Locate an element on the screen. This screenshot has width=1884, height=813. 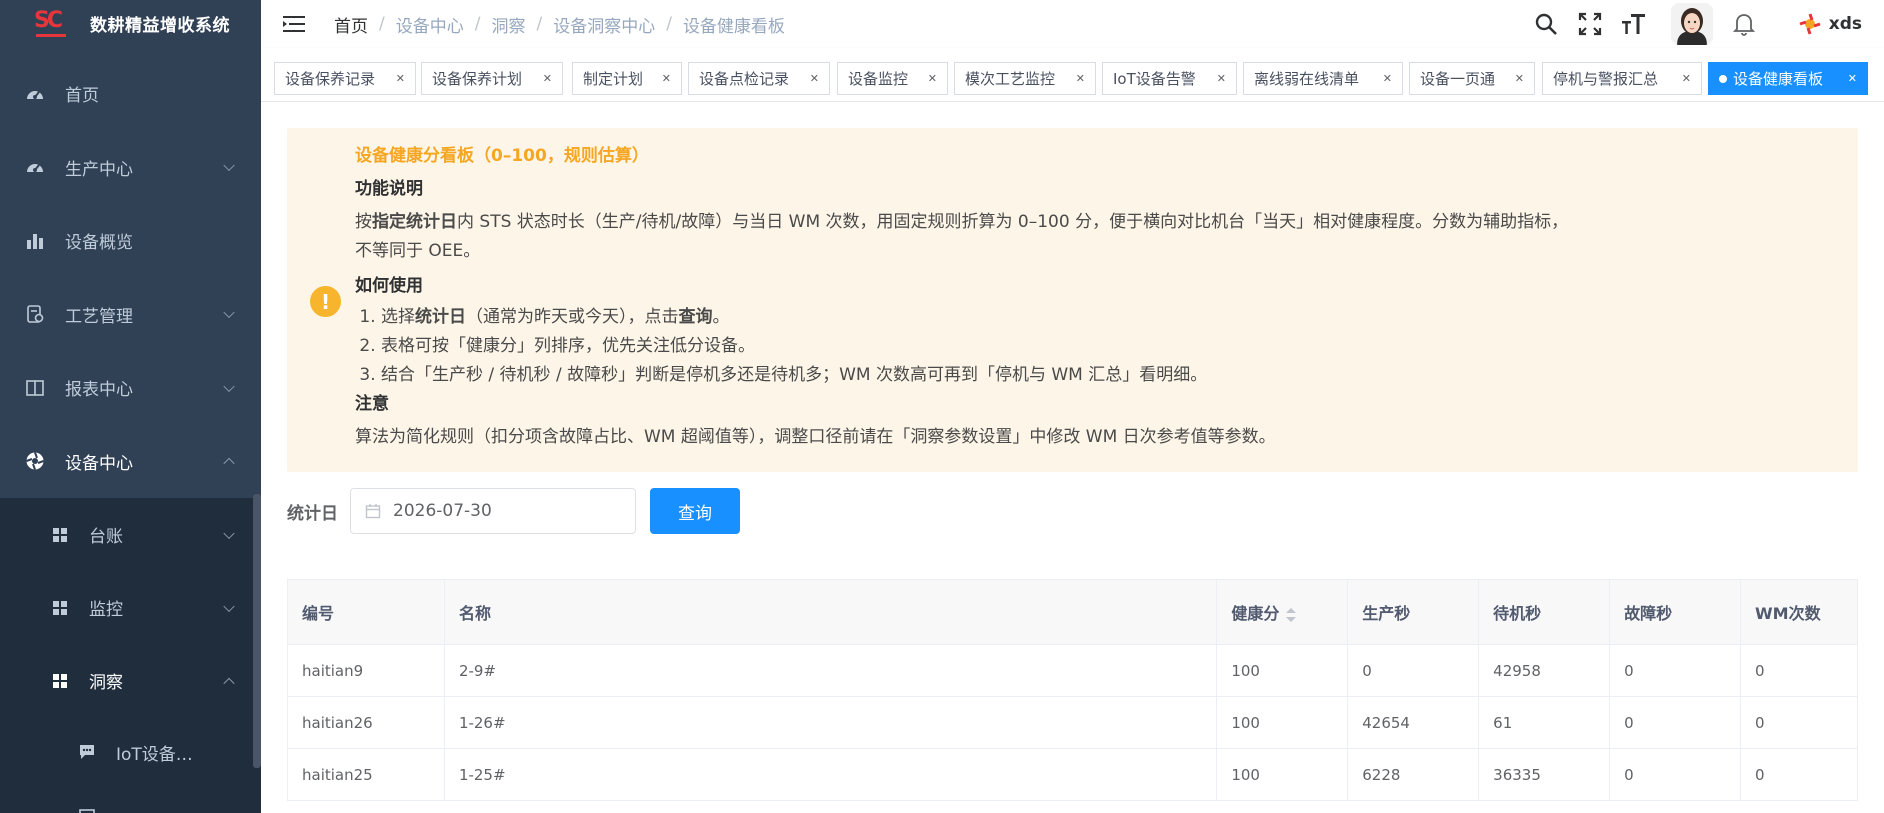
sidebar-item-process: 工艺管理 is located at coordinates (130, 315).